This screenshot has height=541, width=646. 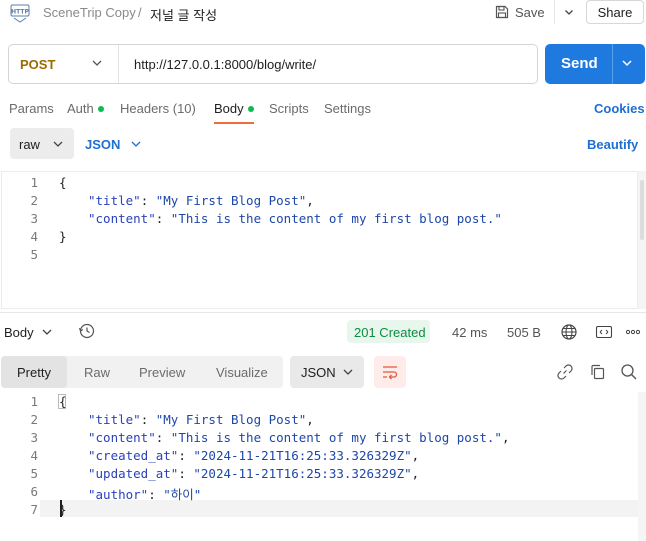 I want to click on response-editor-scrollbar, so click(x=642, y=466).